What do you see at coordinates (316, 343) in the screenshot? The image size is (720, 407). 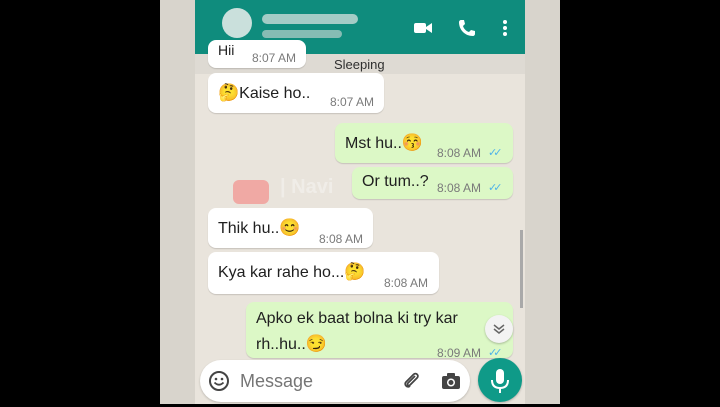 I see `smirk-emoji: 😏` at bounding box center [316, 343].